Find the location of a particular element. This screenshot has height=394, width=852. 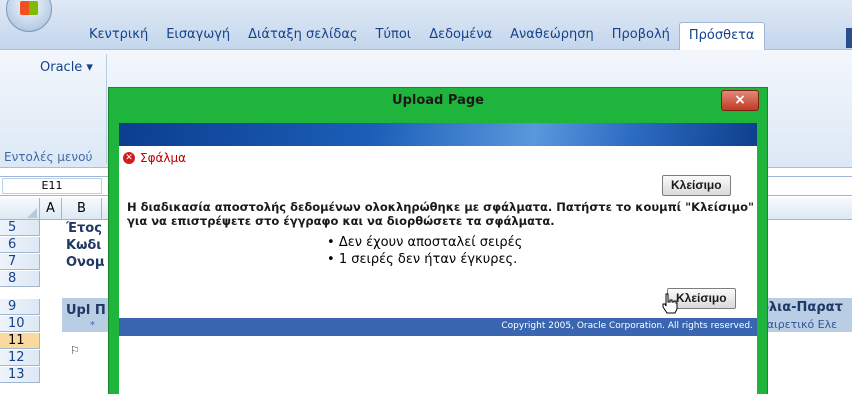

list-item: 1 σειρές δεν ήταν έγκυρες. is located at coordinates (424, 259).